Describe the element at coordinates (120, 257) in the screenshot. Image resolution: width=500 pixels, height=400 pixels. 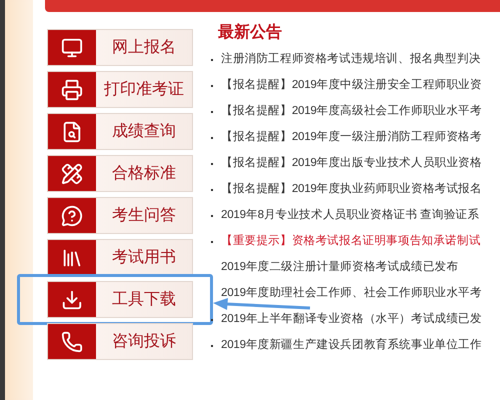
I see `menu-button: 考试用书` at that location.